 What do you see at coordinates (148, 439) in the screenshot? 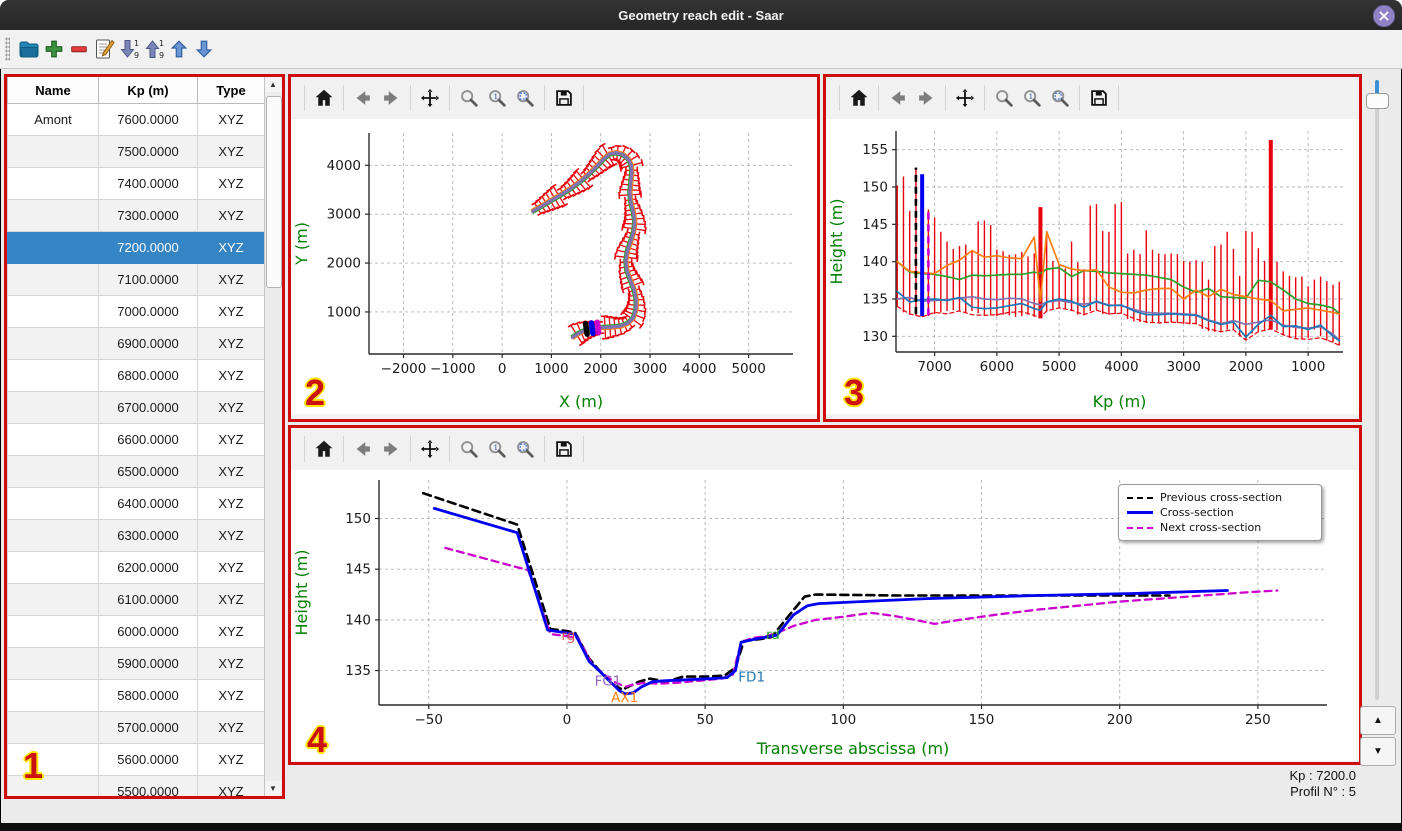
I see `cell-kp: 6600.0000` at bounding box center [148, 439].